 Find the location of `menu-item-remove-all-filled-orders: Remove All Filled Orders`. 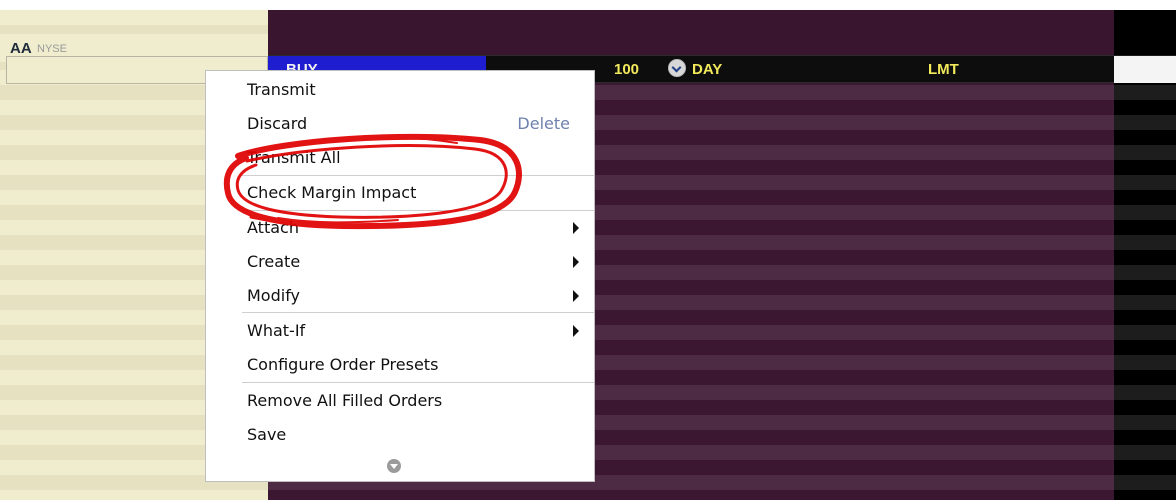

menu-item-remove-all-filled-orders: Remove All Filled Orders is located at coordinates (400, 402).